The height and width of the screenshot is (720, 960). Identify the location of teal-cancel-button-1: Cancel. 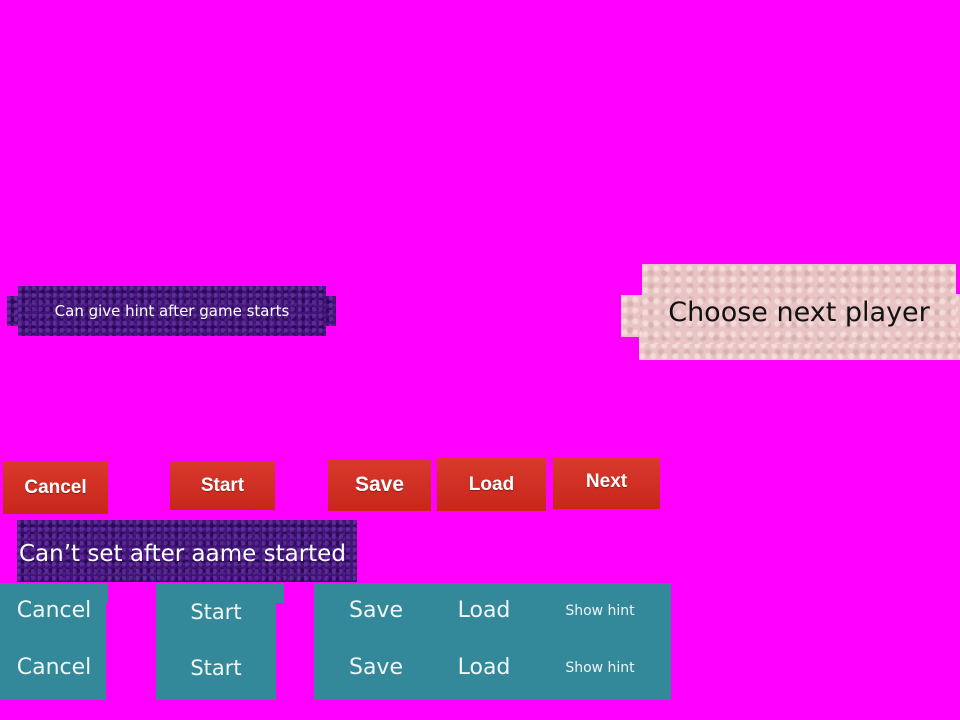
(54, 610).